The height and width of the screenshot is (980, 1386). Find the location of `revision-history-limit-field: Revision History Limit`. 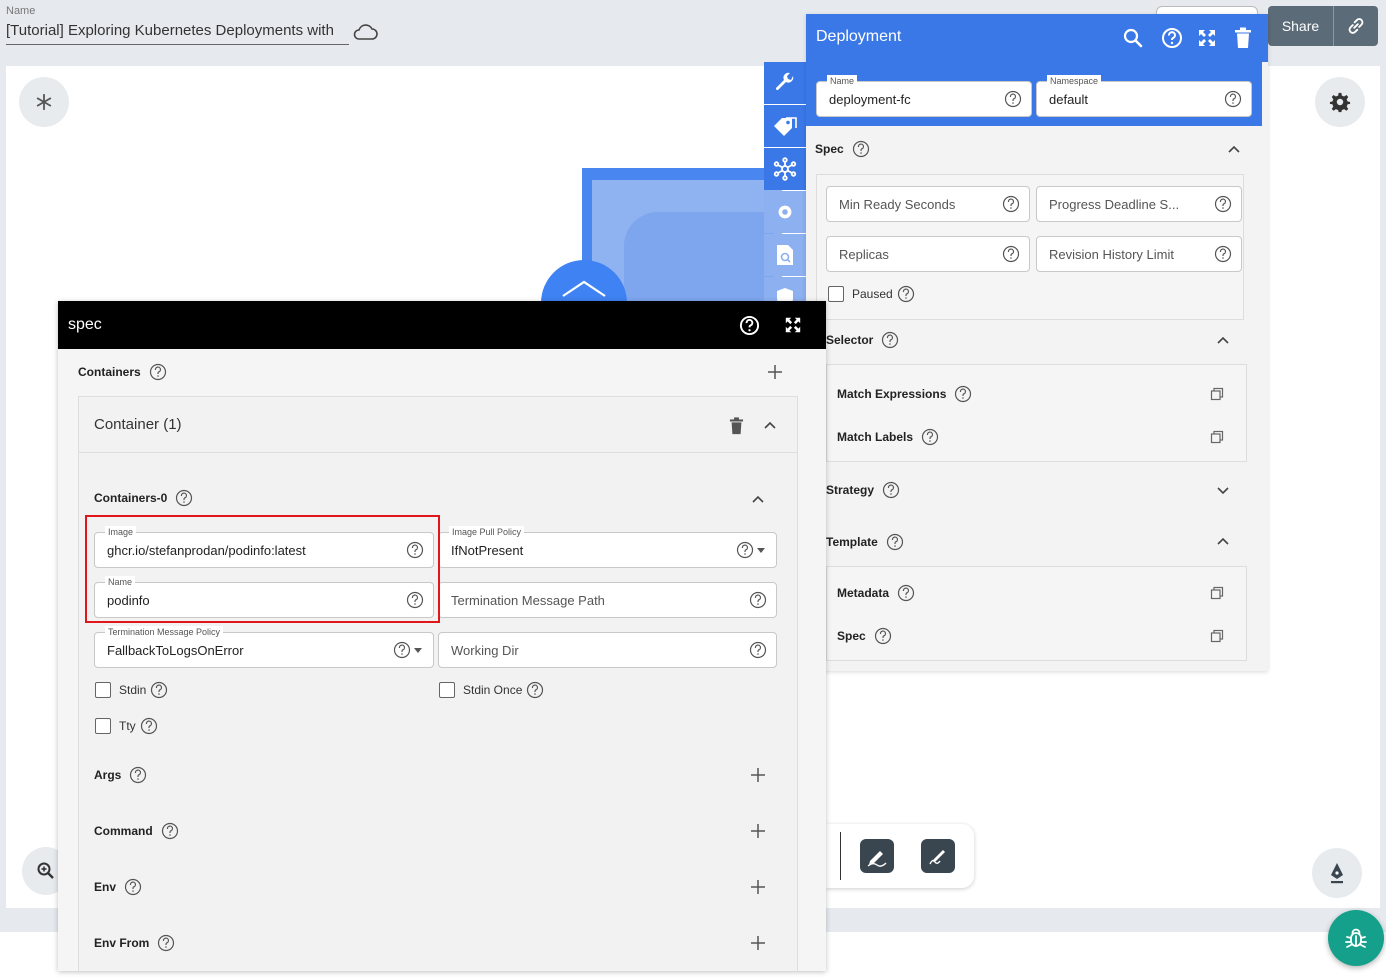

revision-history-limit-field: Revision History Limit is located at coordinates (1139, 254).